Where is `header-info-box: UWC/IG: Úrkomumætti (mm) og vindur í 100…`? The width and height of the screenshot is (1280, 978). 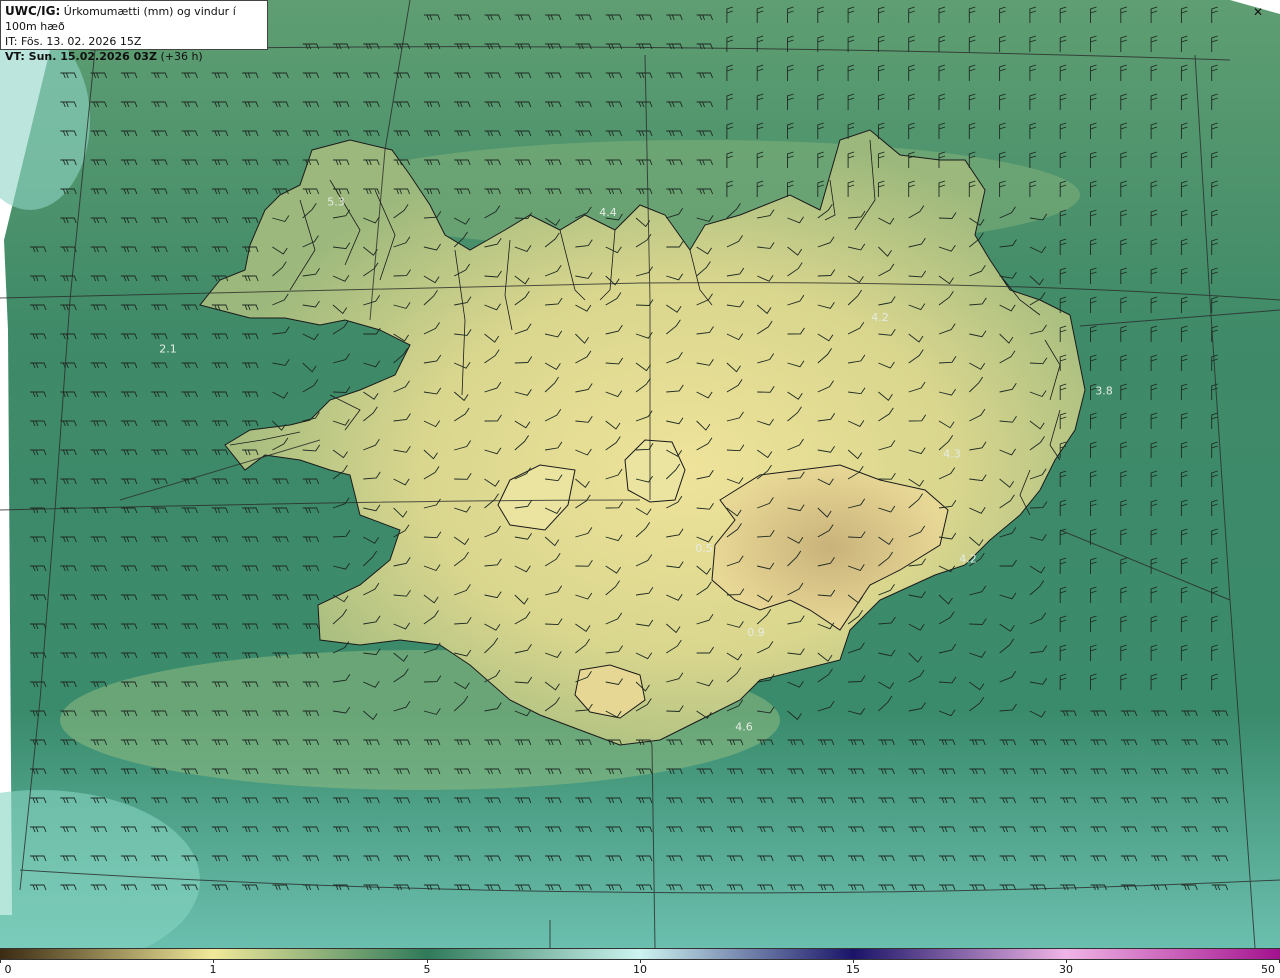 header-info-box: UWC/IG: Úrkomumætti (mm) og vindur í 100… is located at coordinates (134, 31).